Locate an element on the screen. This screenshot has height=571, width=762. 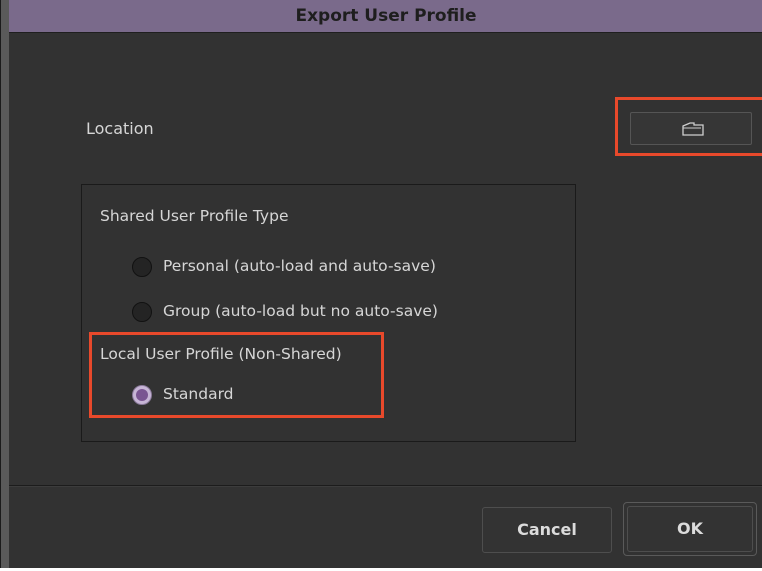
footer-divider-highlight is located at coordinates (385, 486).